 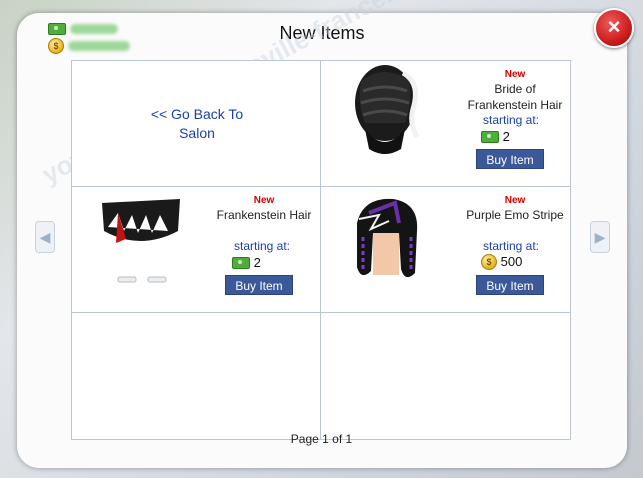 I want to click on page-indicator: Page 1 of 1, so click(x=321, y=439).